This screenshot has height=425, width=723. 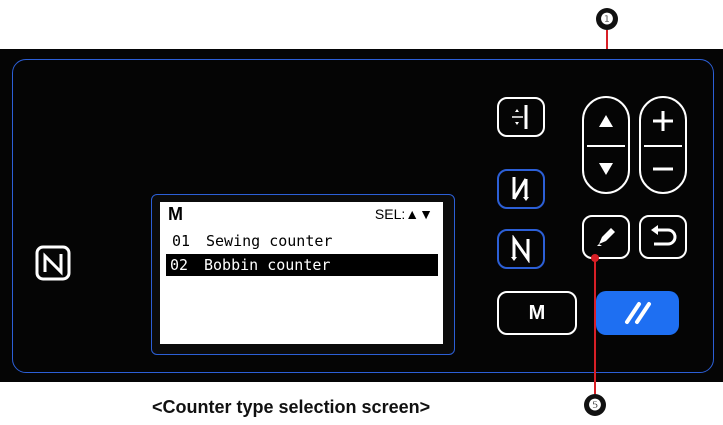 What do you see at coordinates (606, 145) in the screenshot?
I see `item-select-pill` at bounding box center [606, 145].